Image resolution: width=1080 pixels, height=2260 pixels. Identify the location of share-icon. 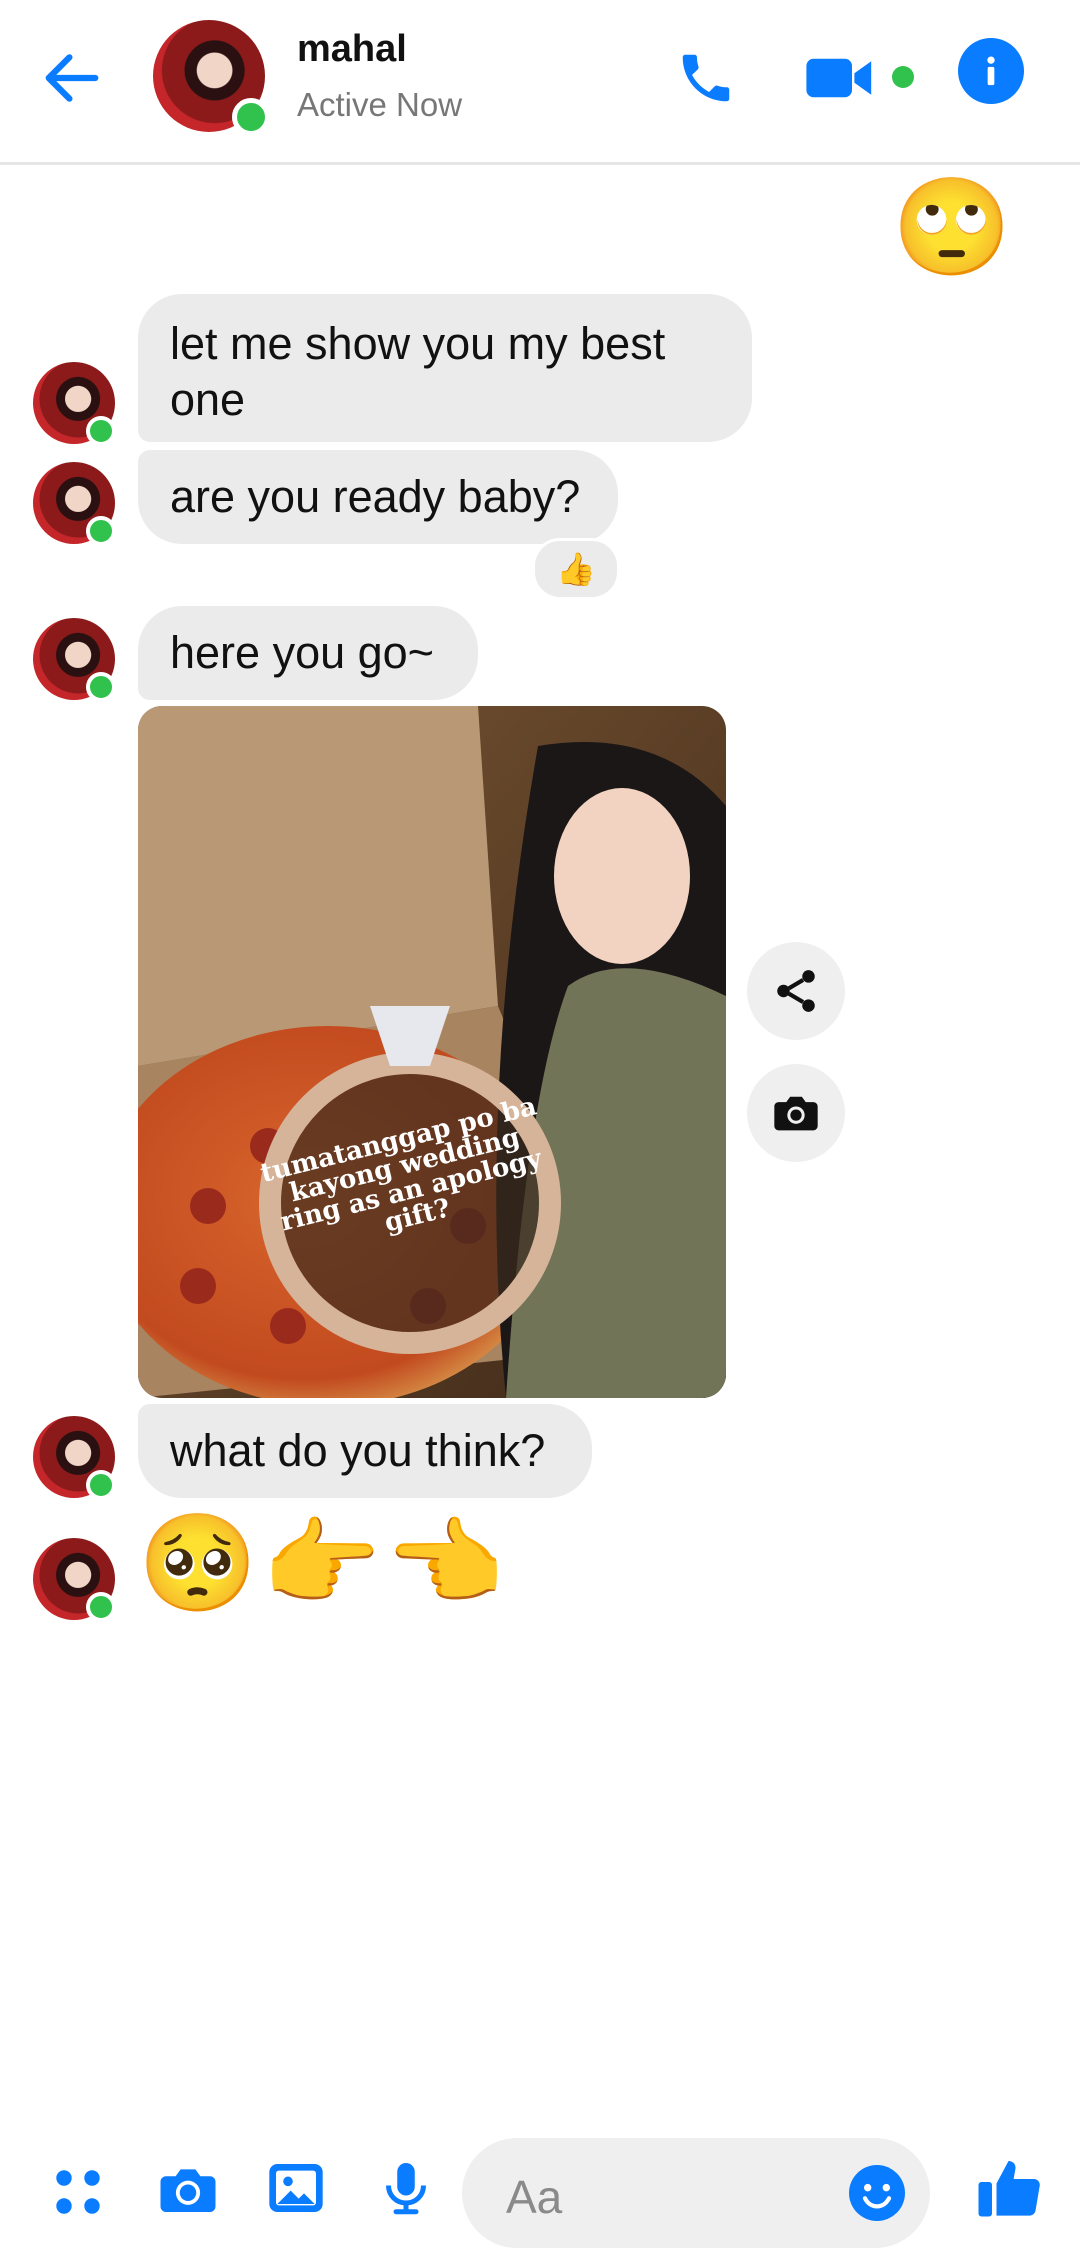
(796, 991).